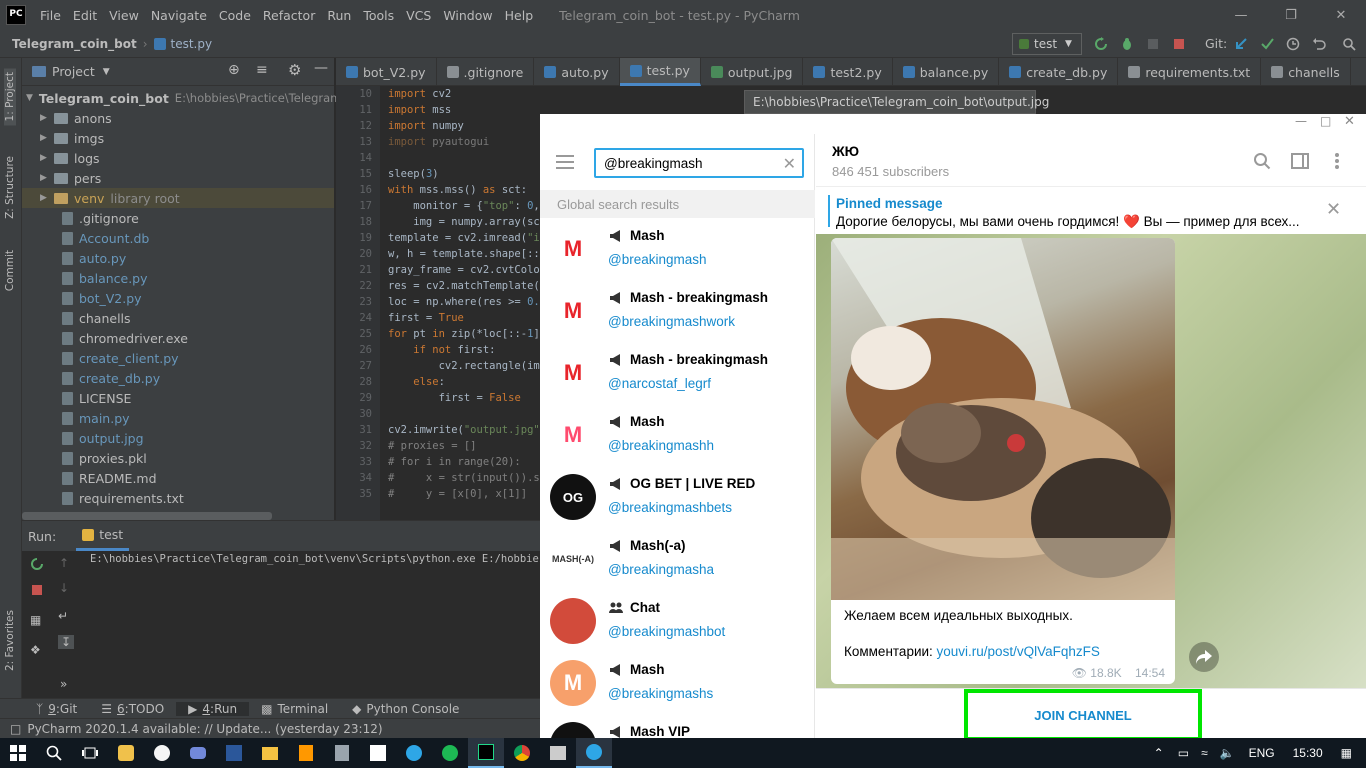 This screenshot has height=768, width=1366. I want to click on tab-output-jpg: output.jpg, so click(752, 72).